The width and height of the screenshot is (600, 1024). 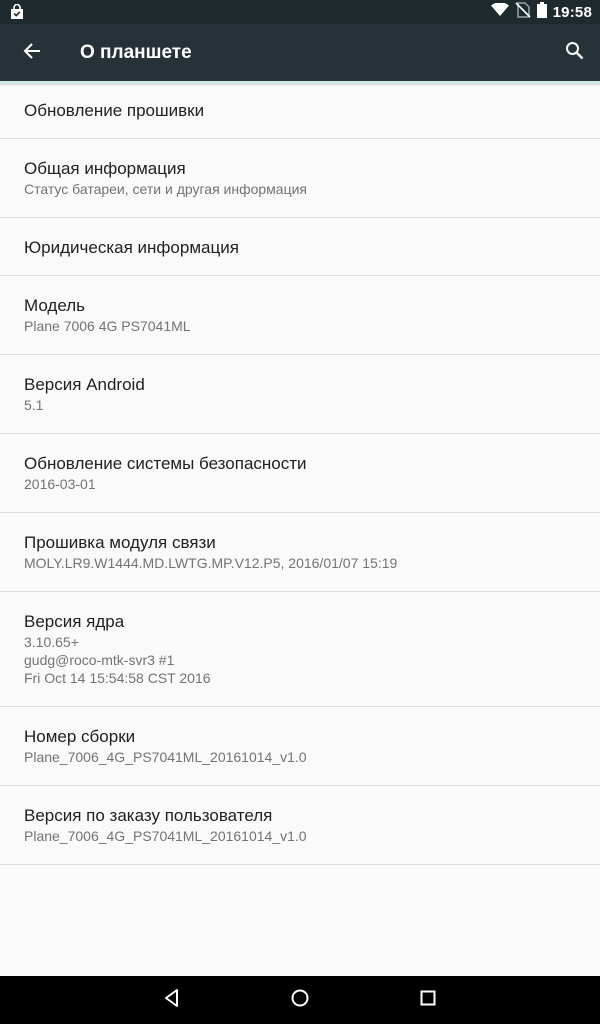 I want to click on list-item-legal-info: Юридическая информация, so click(x=300, y=247).